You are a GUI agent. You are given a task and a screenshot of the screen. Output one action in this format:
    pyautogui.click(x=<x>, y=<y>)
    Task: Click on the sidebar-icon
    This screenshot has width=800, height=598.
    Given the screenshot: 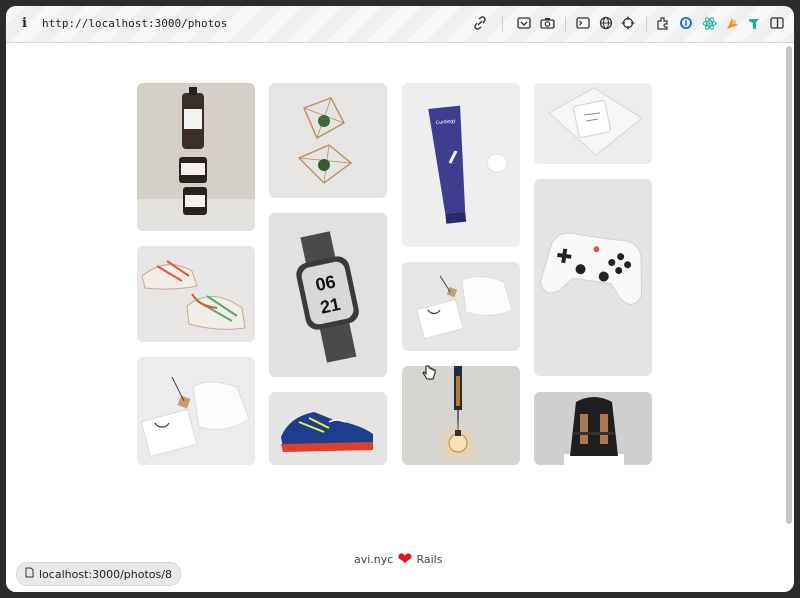 What is the action you would take?
    pyautogui.click(x=777, y=23)
    